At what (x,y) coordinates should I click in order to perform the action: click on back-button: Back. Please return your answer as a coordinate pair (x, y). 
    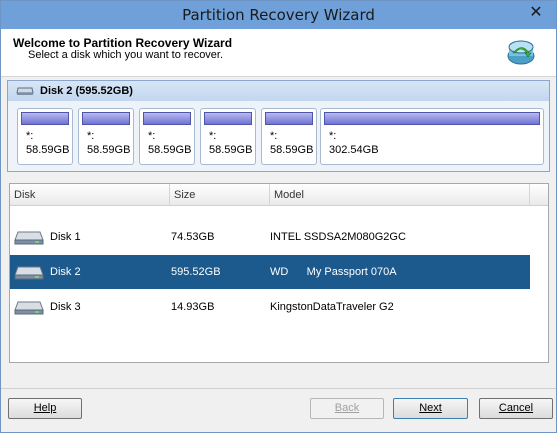
    Looking at the image, I should click on (347, 408).